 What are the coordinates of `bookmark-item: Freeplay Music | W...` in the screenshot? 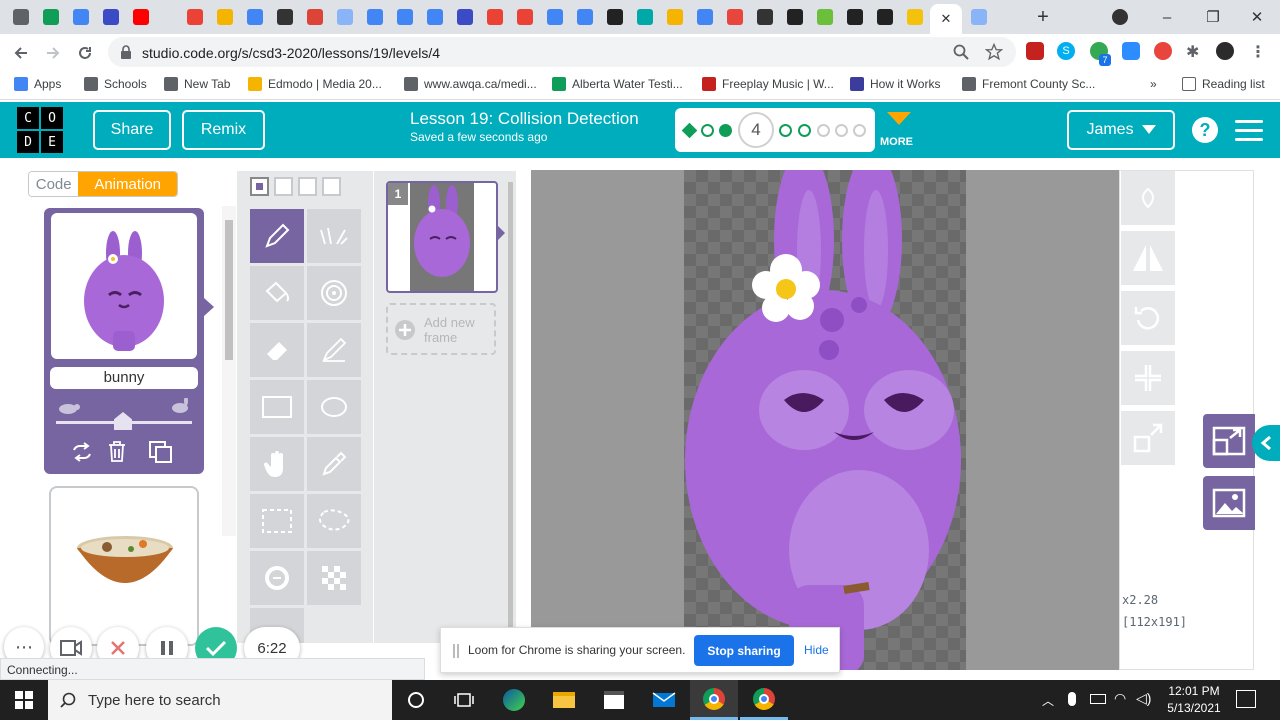 It's located at (768, 84).